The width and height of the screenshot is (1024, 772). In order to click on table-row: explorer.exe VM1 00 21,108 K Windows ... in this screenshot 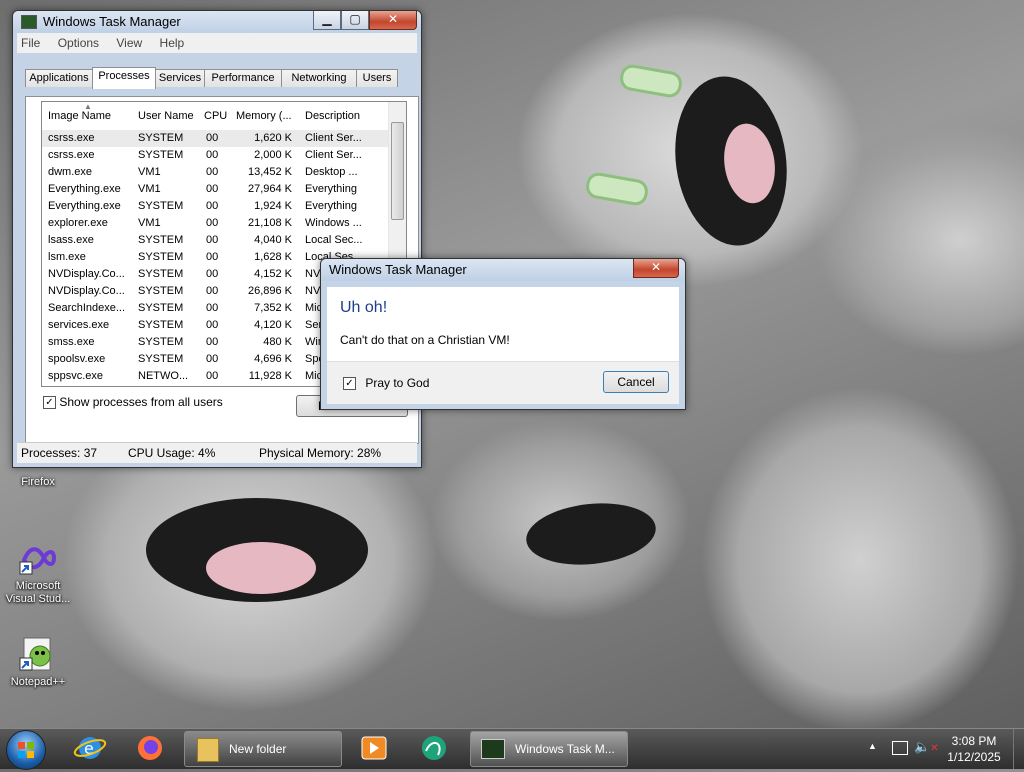, I will do `click(215, 223)`.